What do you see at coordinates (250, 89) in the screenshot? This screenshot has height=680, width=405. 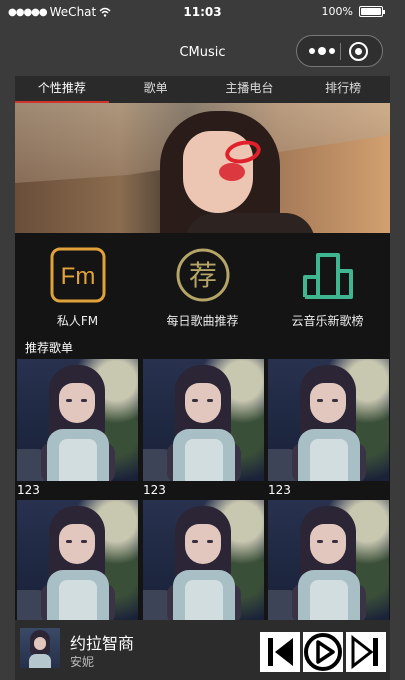 I see `tab-radio: 主播电台` at bounding box center [250, 89].